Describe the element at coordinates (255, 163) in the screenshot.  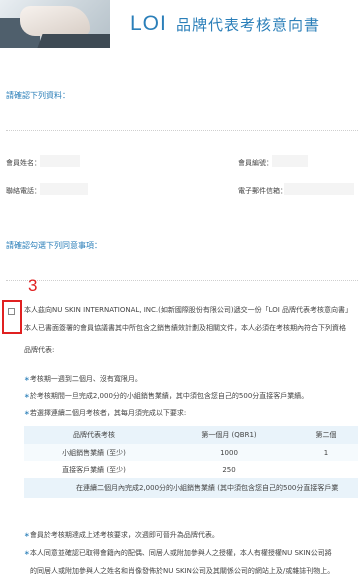
I see `member-id-label: 會員編號：` at that location.